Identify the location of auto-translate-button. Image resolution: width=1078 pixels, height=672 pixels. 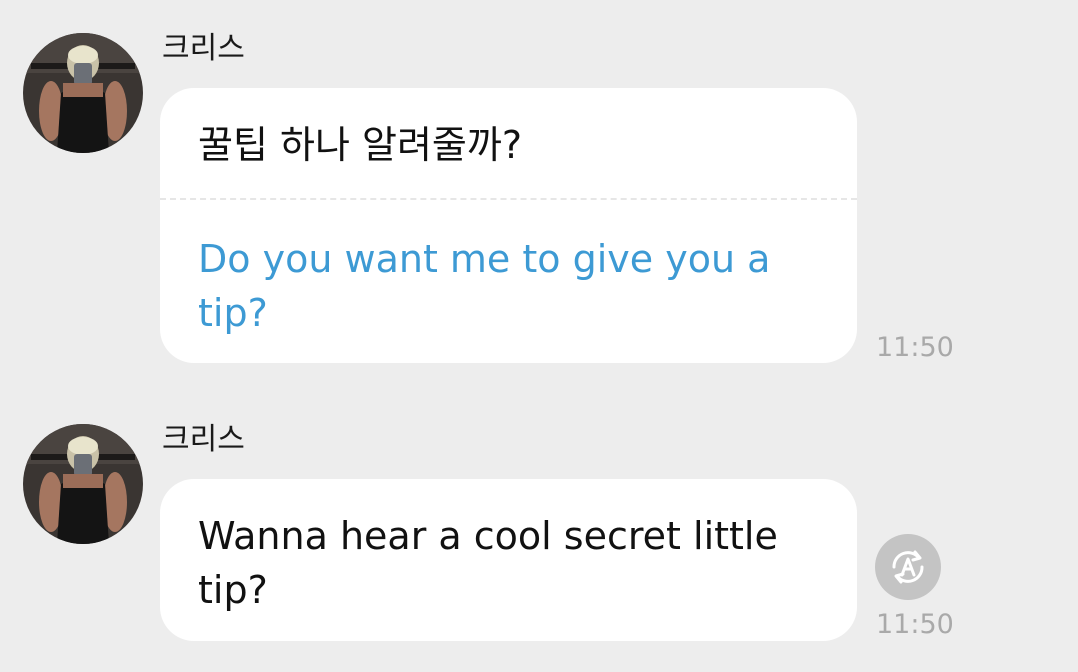
(908, 567).